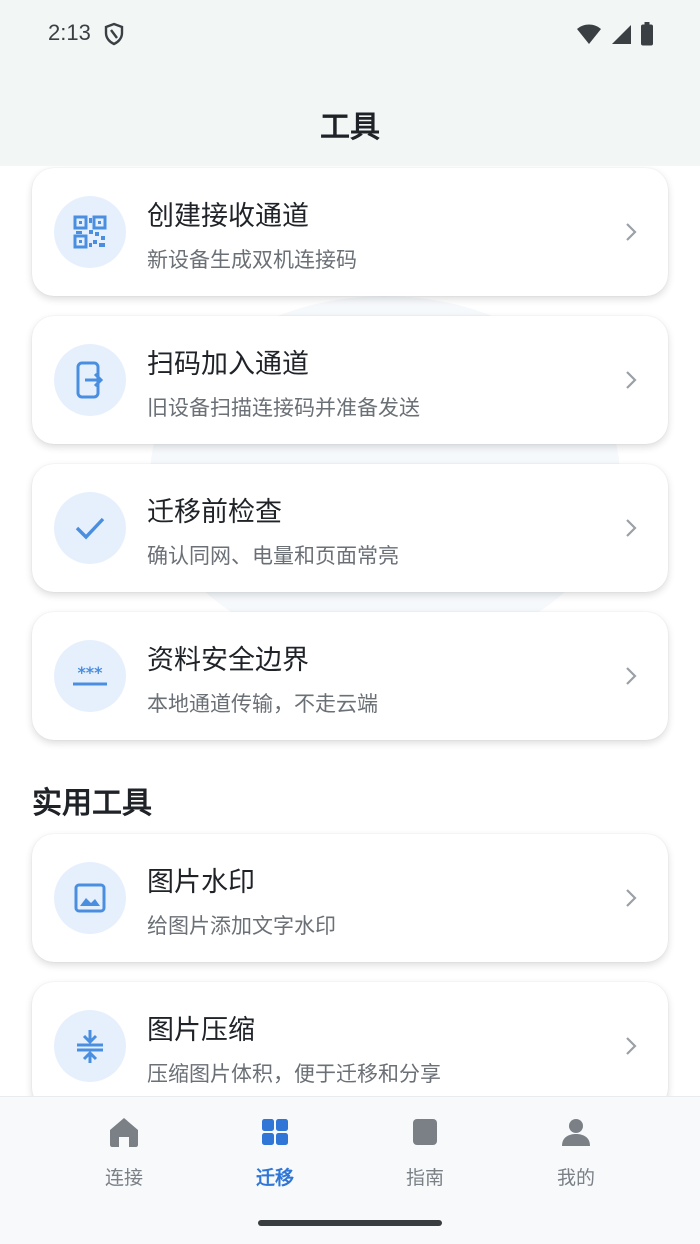 The height and width of the screenshot is (1244, 700). I want to click on nav-label: 我的, so click(575, 1178).